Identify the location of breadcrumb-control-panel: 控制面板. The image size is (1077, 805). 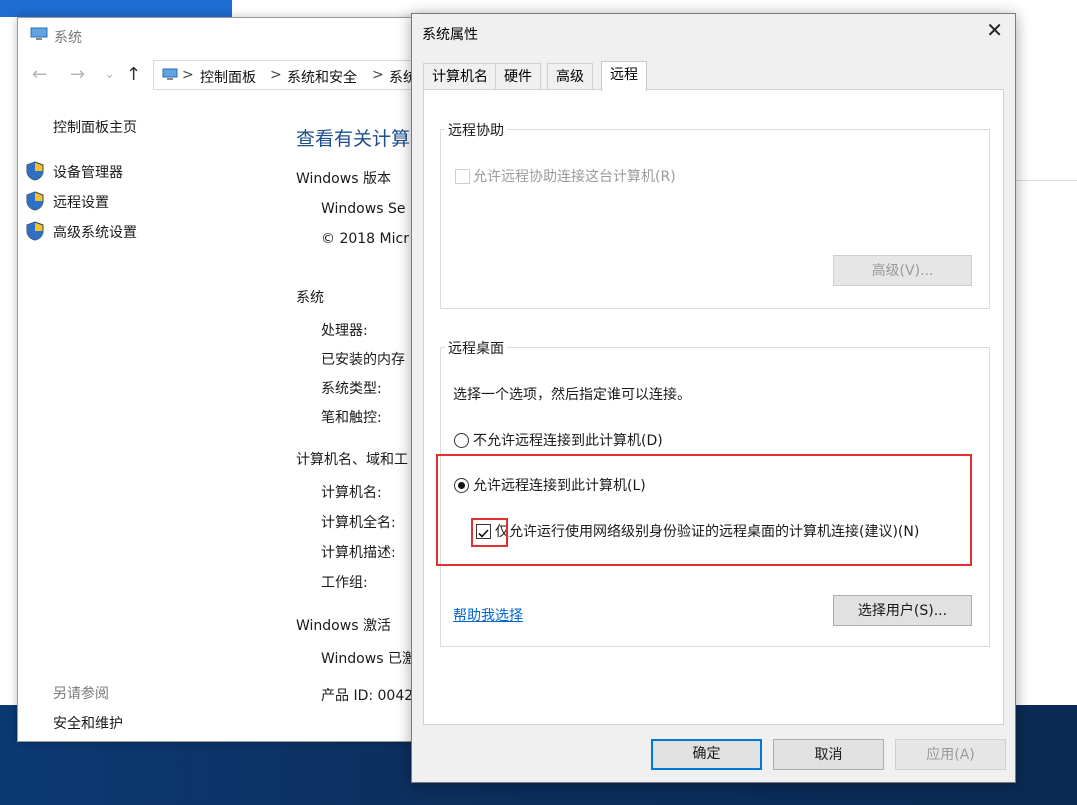
(228, 77).